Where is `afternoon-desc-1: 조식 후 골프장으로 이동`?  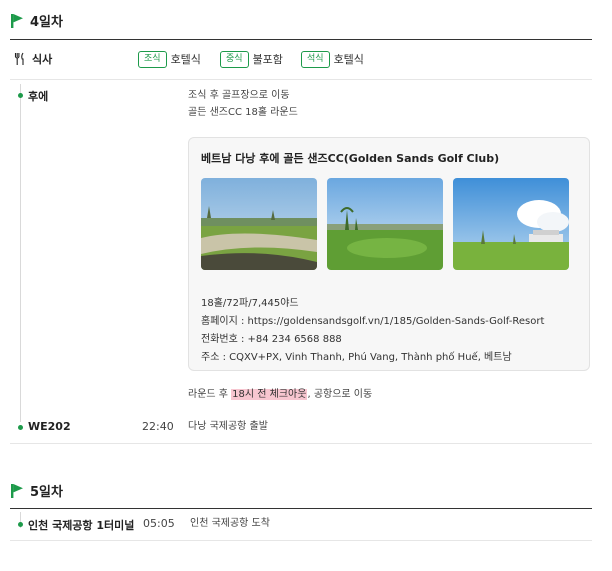
afternoon-desc-1: 조식 후 골프장으로 이동 is located at coordinates (239, 95).